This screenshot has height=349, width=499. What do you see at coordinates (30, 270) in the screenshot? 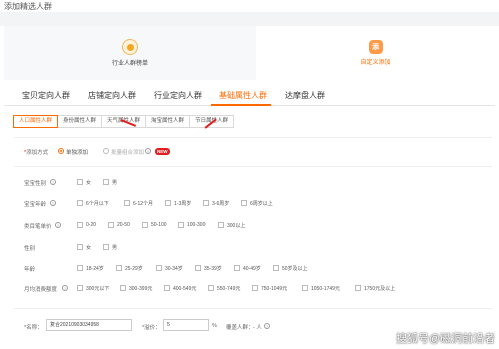
I see `age-label: 年龄` at bounding box center [30, 270].